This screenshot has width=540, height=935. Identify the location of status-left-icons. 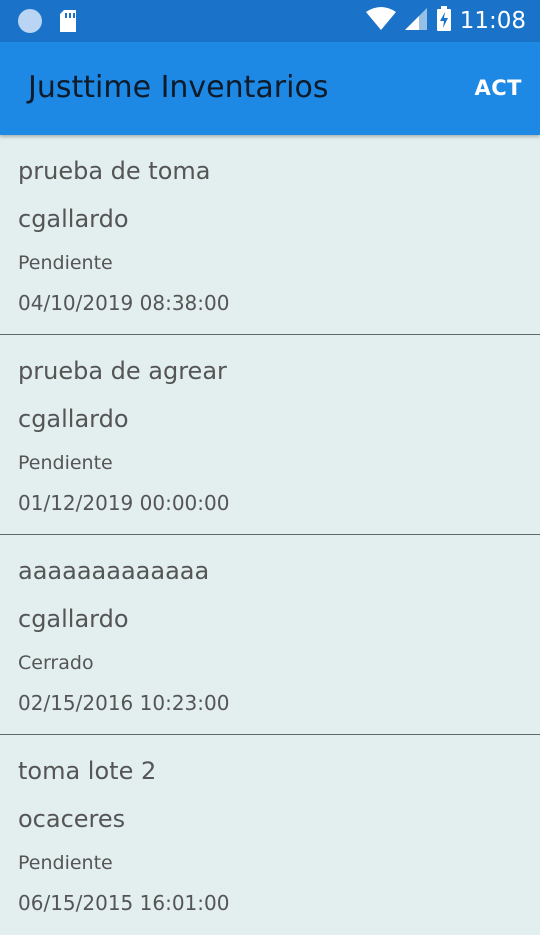
(48, 21).